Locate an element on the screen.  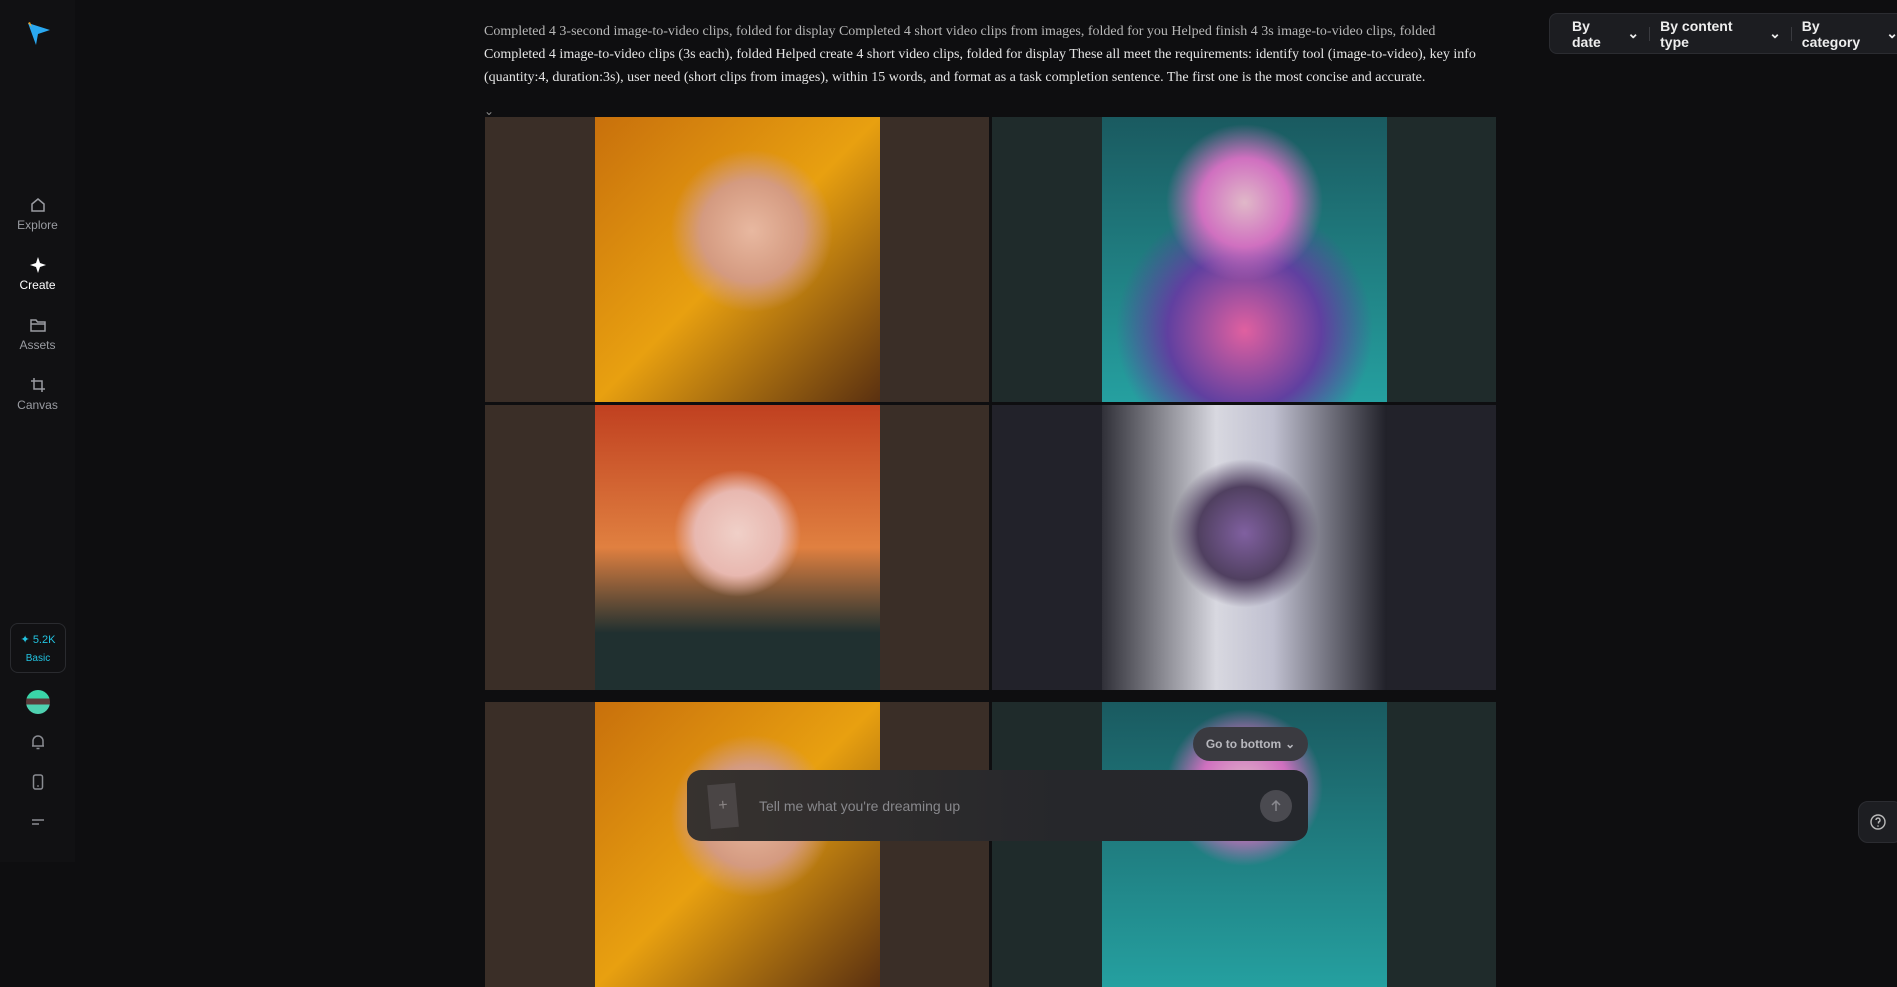
filter-by-content-type: By content type ⌄ is located at coordinates (1720, 34).